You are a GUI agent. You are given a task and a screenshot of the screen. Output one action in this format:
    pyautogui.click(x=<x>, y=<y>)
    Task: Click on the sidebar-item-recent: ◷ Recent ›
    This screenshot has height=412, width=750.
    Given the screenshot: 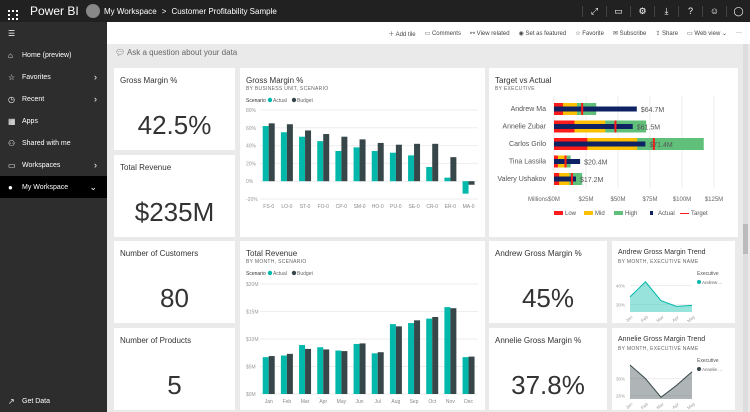 What is the action you would take?
    pyautogui.click(x=53, y=99)
    